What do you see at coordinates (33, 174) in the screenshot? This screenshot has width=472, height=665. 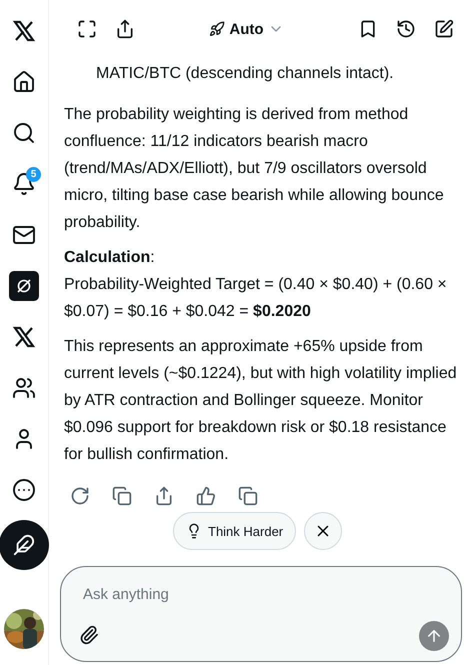 I see `notification-badge: 5` at bounding box center [33, 174].